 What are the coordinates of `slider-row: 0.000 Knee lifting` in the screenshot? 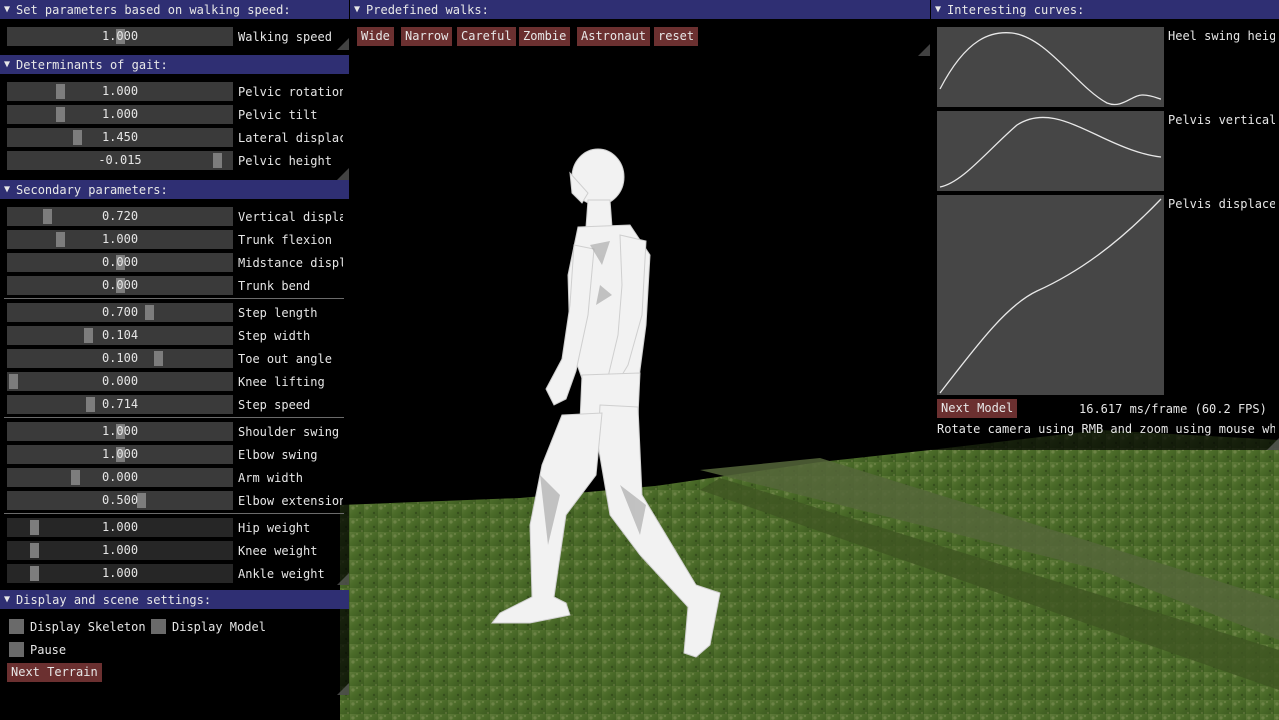 It's located at (175, 381).